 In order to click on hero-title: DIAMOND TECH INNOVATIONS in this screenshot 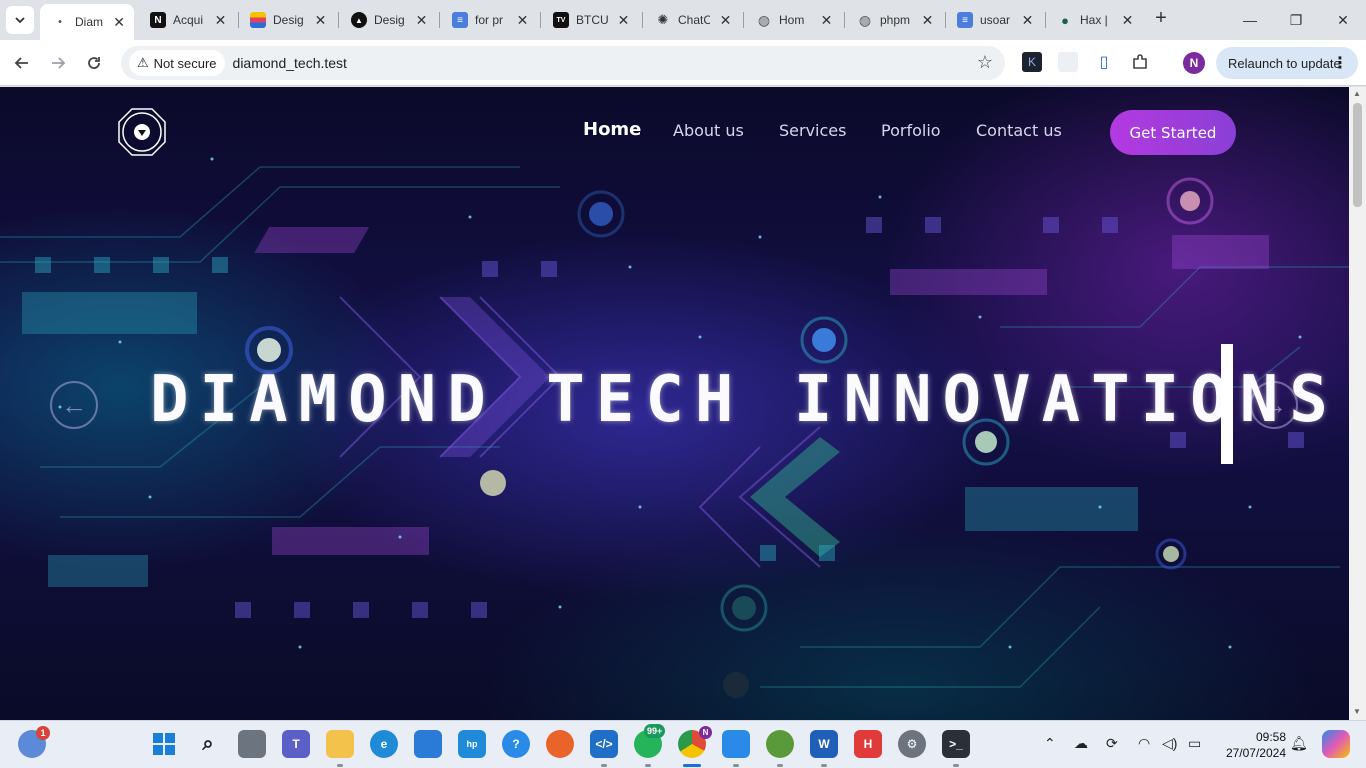, I will do `click(744, 400)`.